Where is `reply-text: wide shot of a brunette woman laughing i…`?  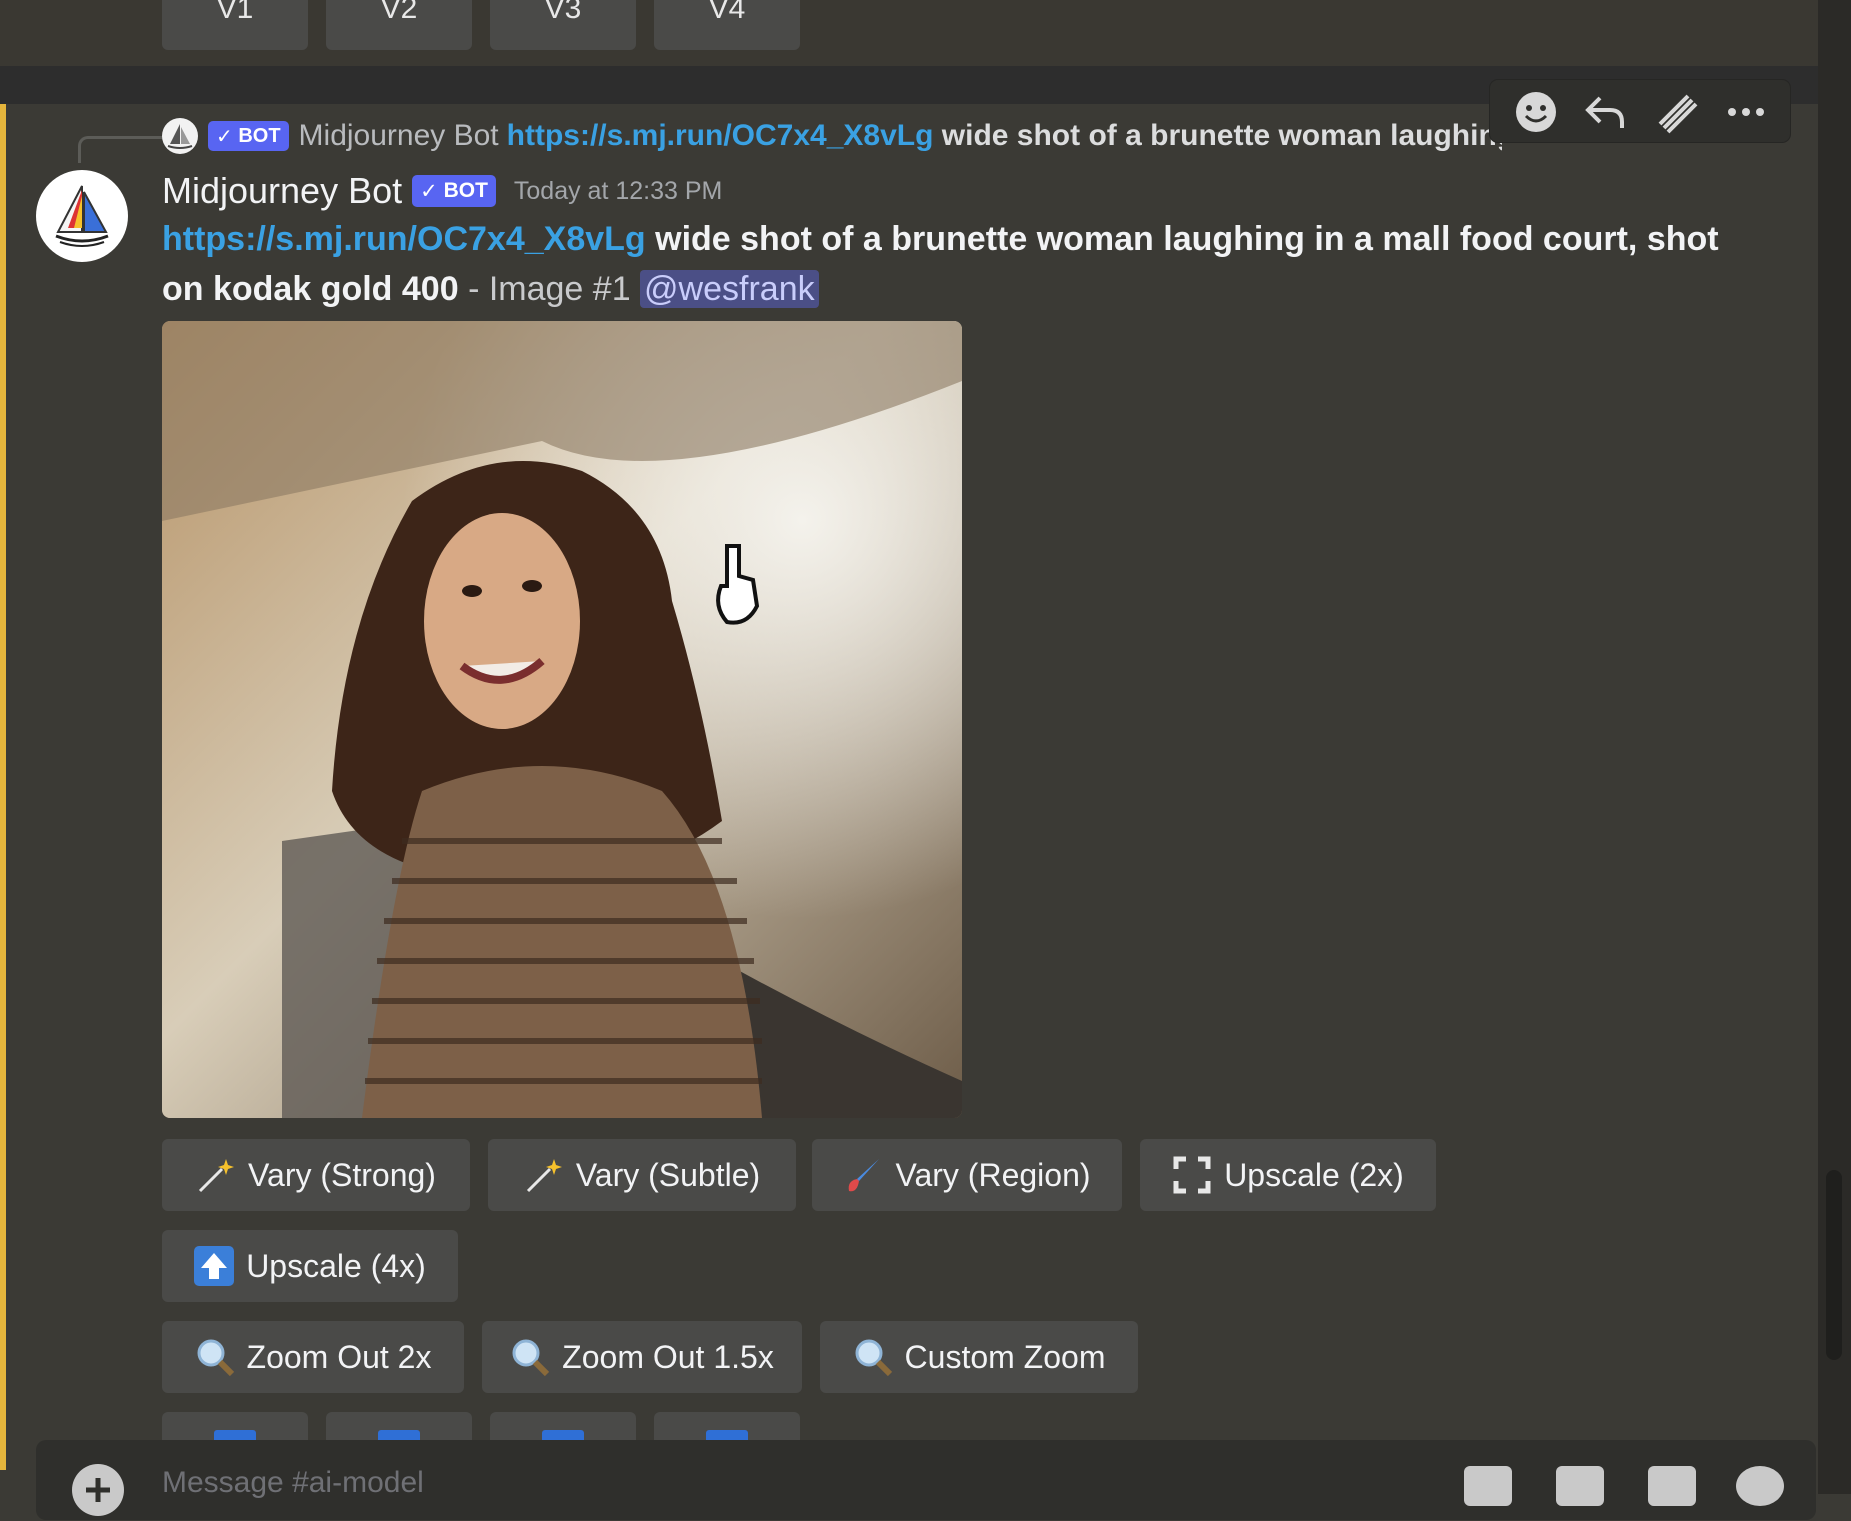
reply-text: wide shot of a brunette woman laughing i… is located at coordinates (1221, 135).